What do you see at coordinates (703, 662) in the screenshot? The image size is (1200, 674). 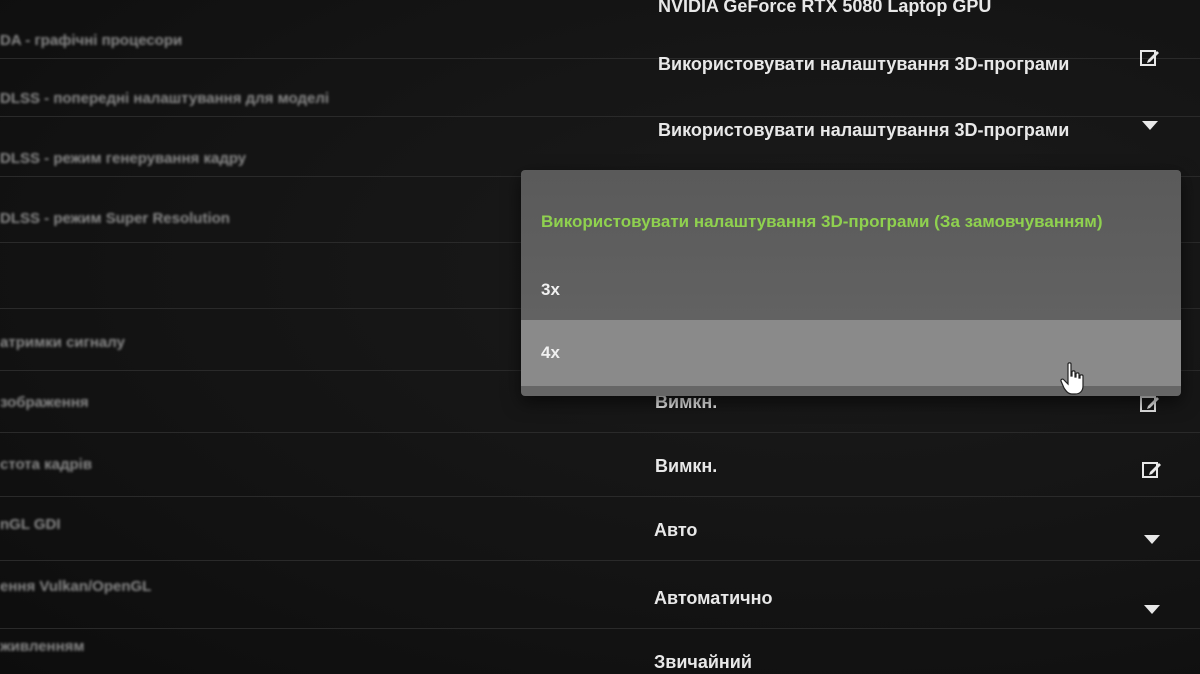 I see `setting-value-power-management: Звичайний` at bounding box center [703, 662].